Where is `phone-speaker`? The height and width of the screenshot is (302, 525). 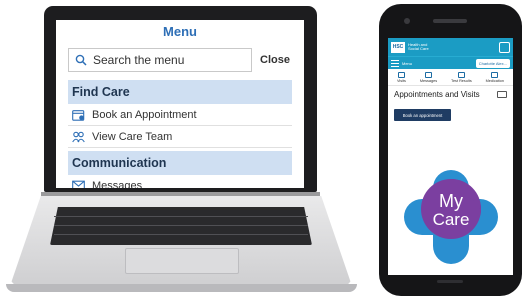 phone-speaker is located at coordinates (450, 21).